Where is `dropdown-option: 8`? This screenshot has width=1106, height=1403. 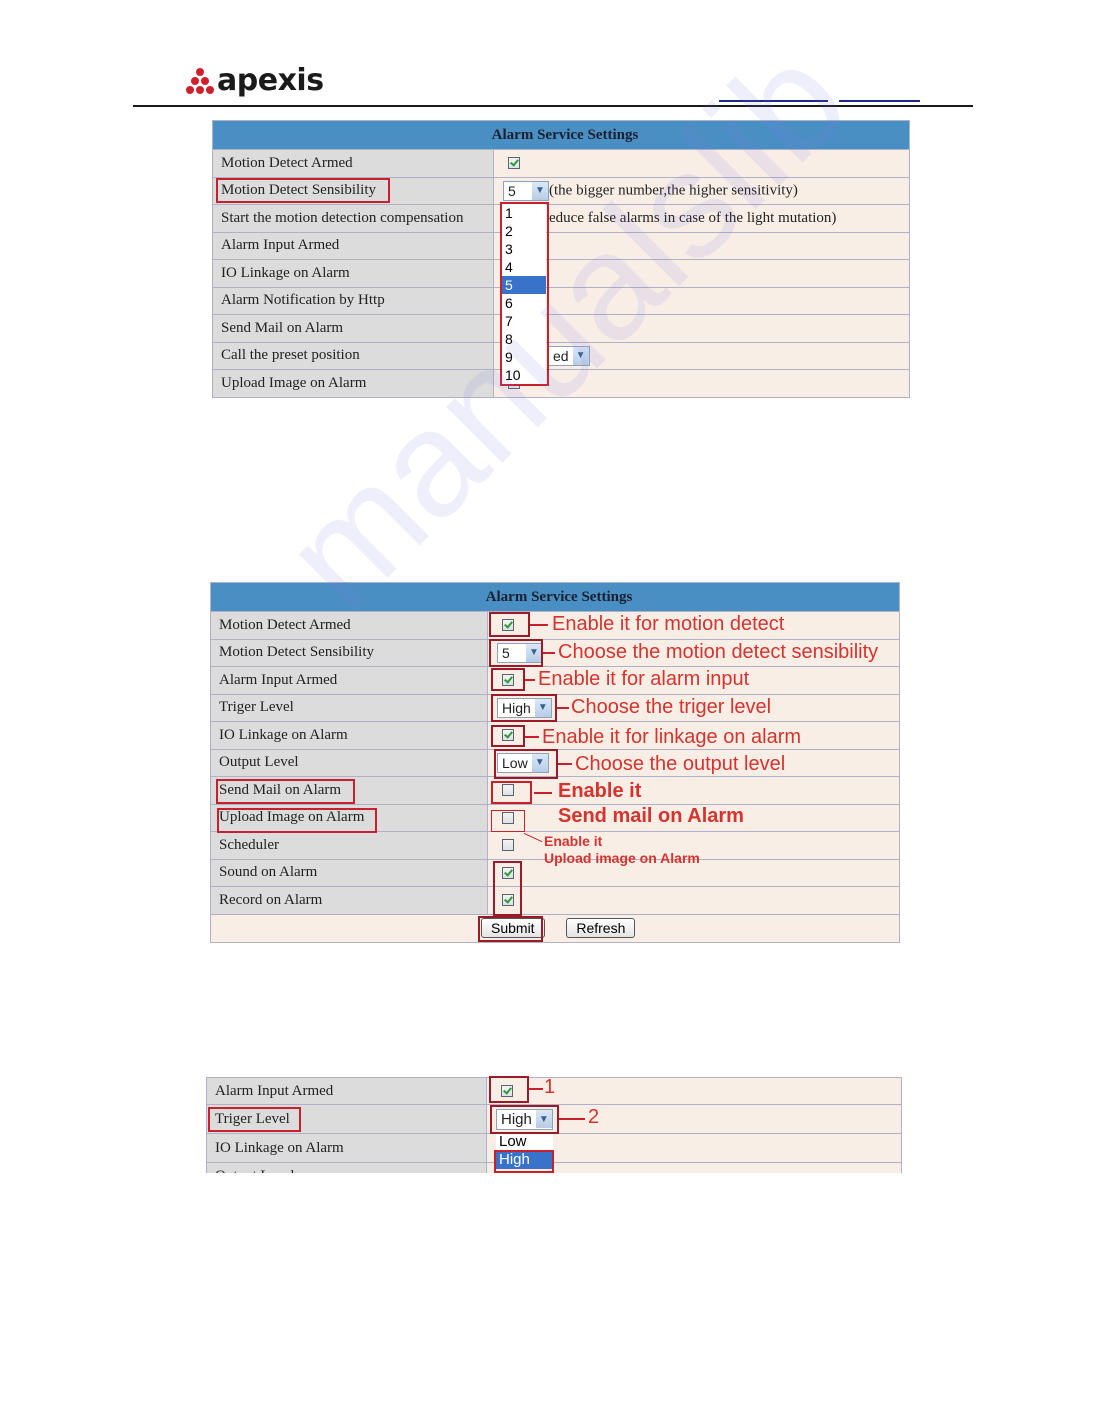
dropdown-option: 8 is located at coordinates (524, 339).